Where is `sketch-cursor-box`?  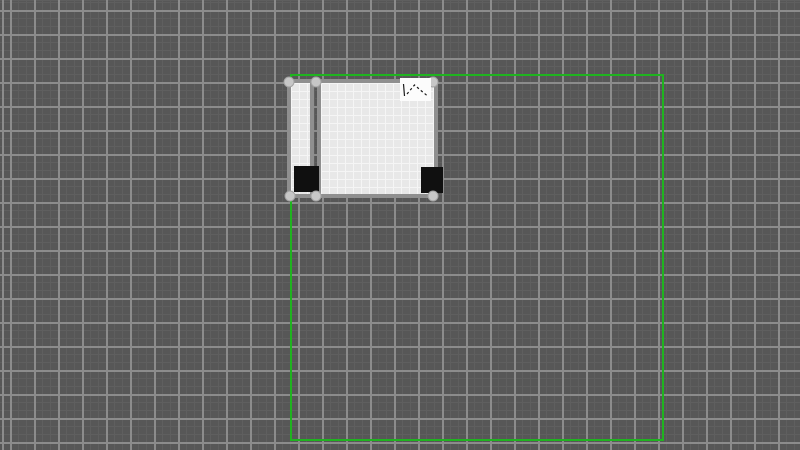 sketch-cursor-box is located at coordinates (415, 89).